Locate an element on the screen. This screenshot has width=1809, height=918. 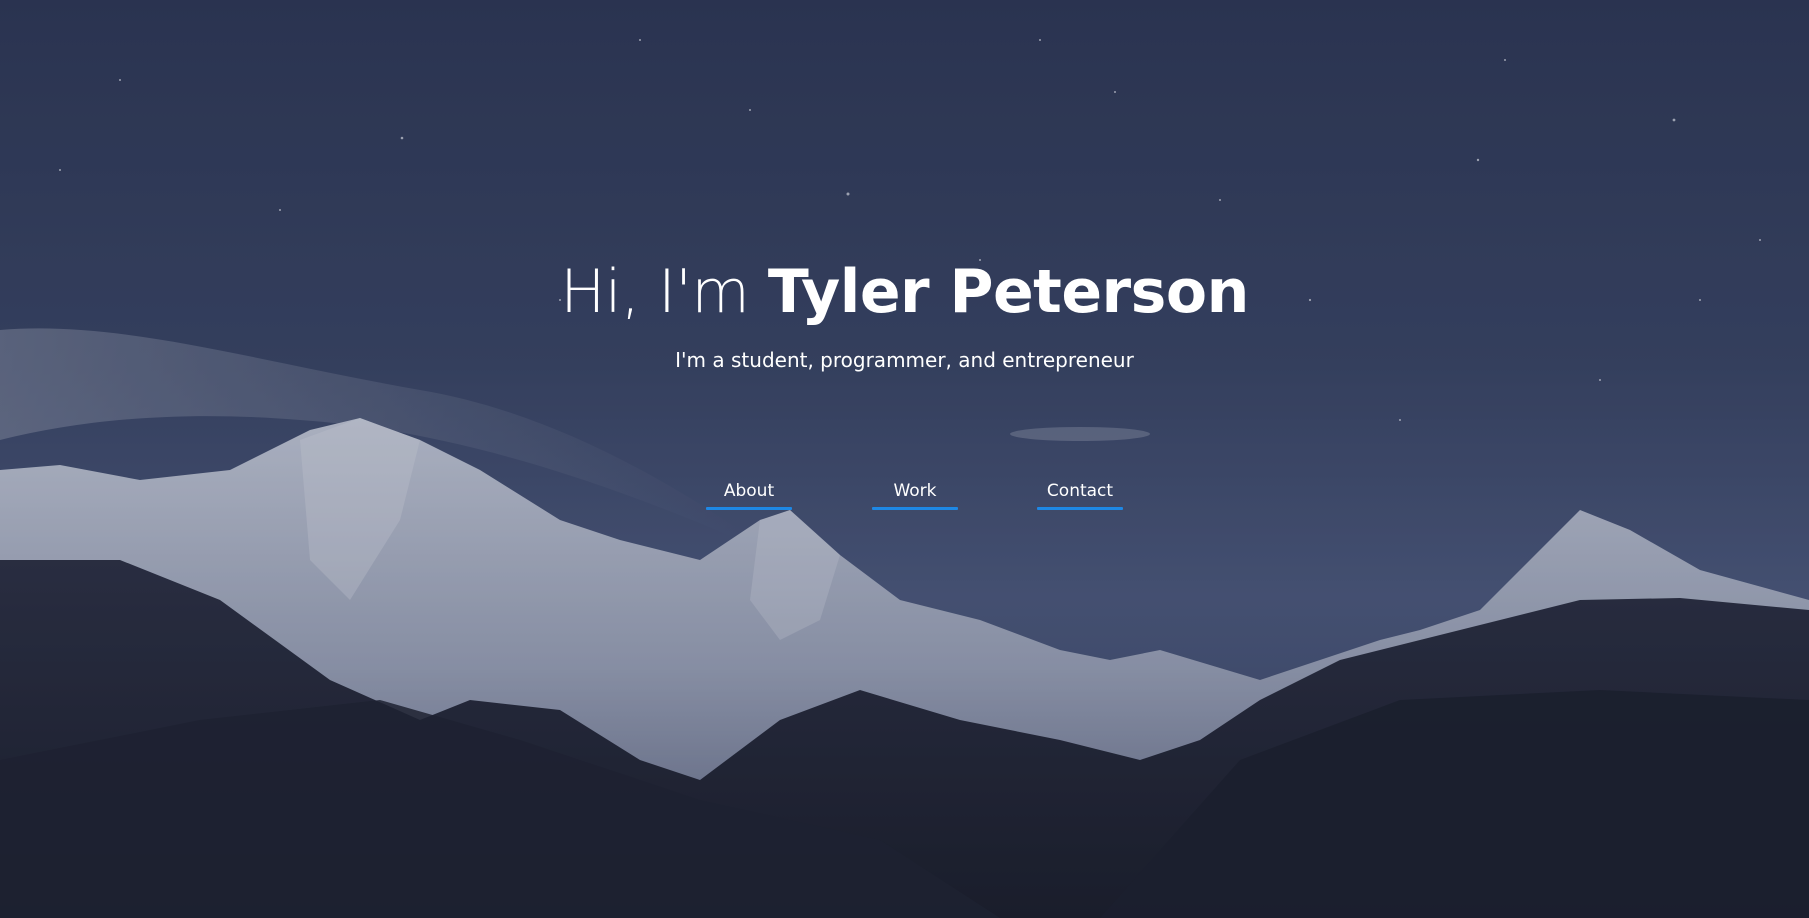
name-text: Tyler Peterson is located at coordinates (1008, 292).